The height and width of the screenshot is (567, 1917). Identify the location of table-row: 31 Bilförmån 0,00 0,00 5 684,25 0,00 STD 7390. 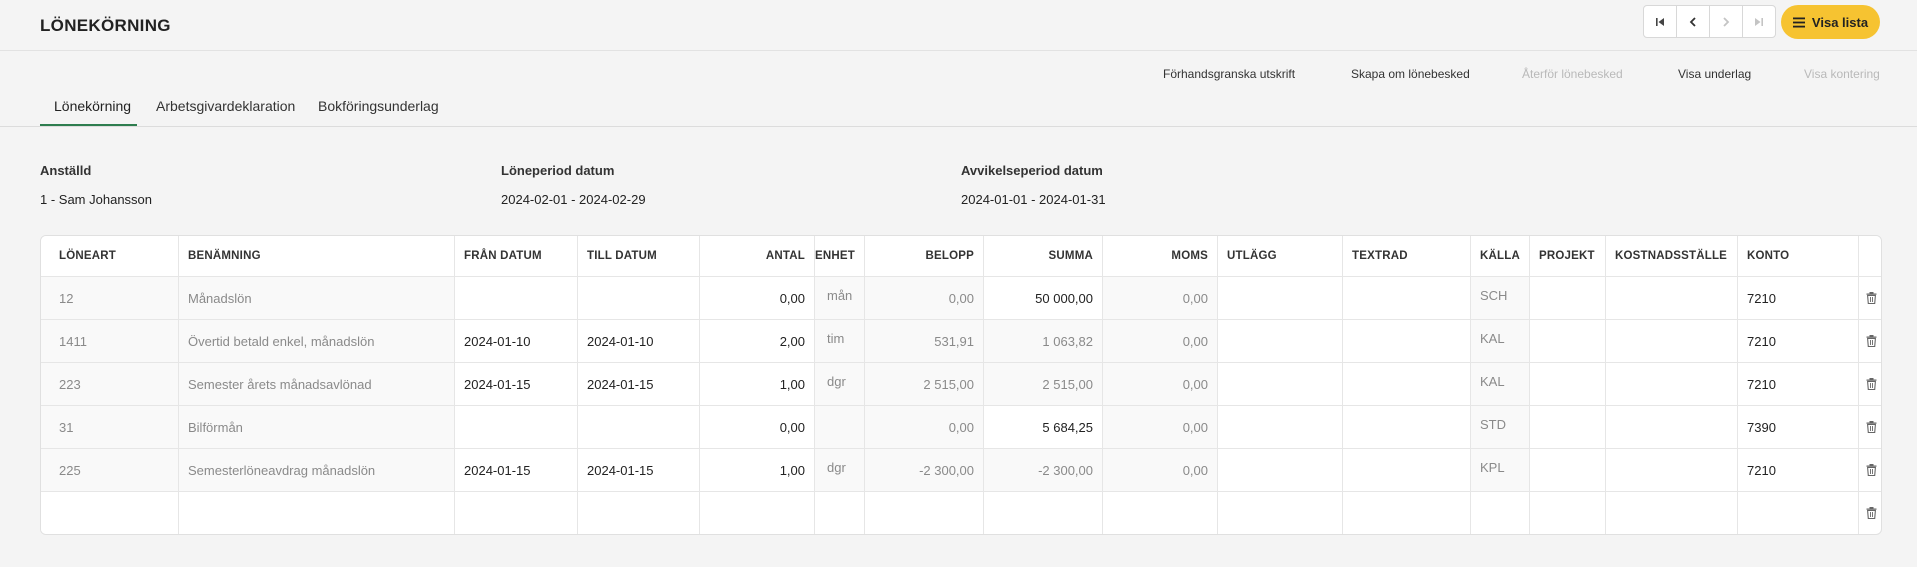
(961, 427).